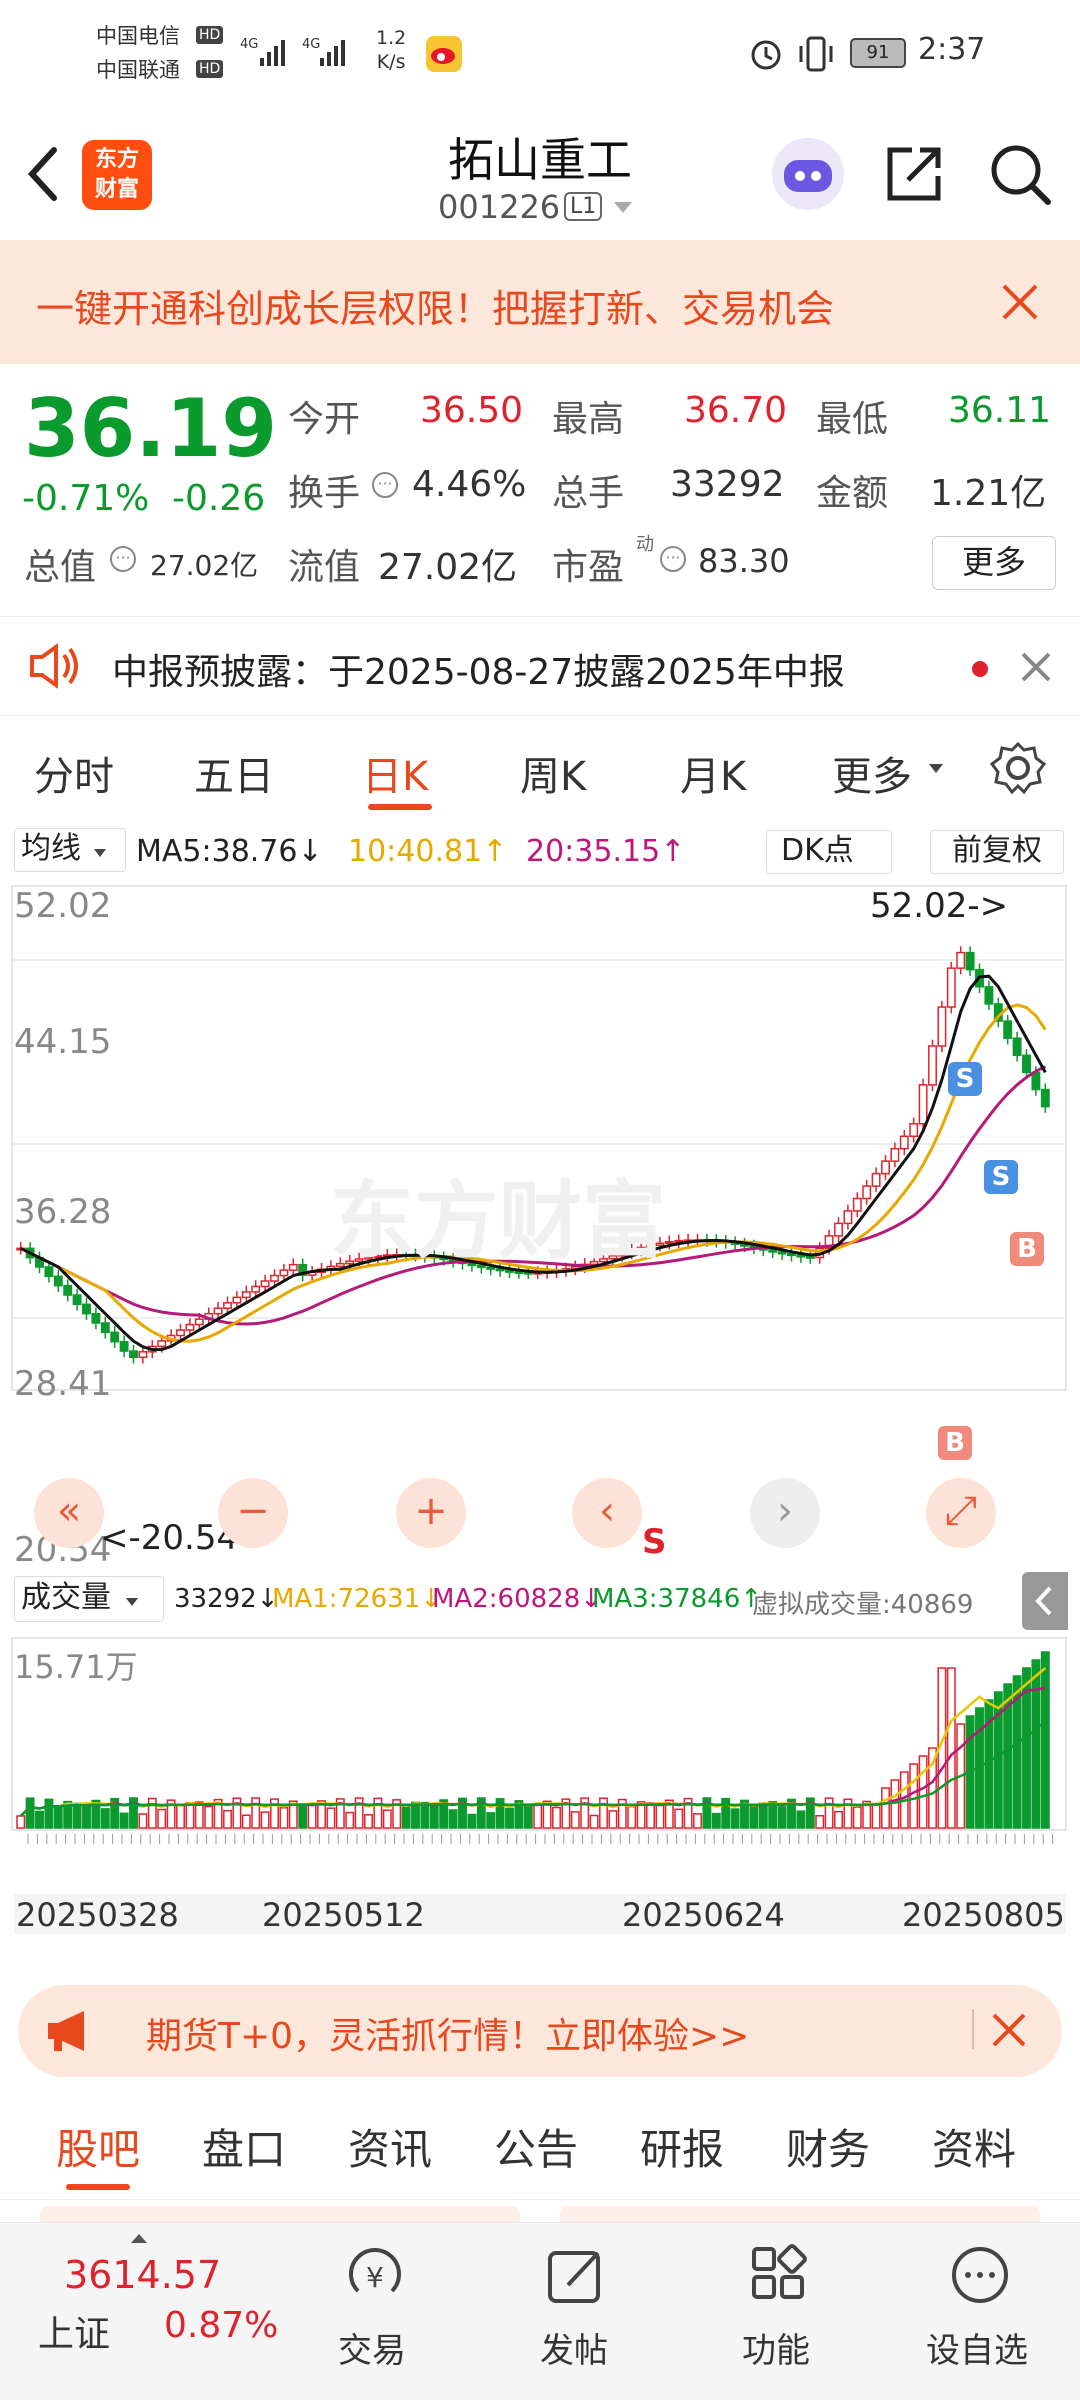  What do you see at coordinates (117, 175) in the screenshot?
I see `eastmoney-logo: 东方 财富` at bounding box center [117, 175].